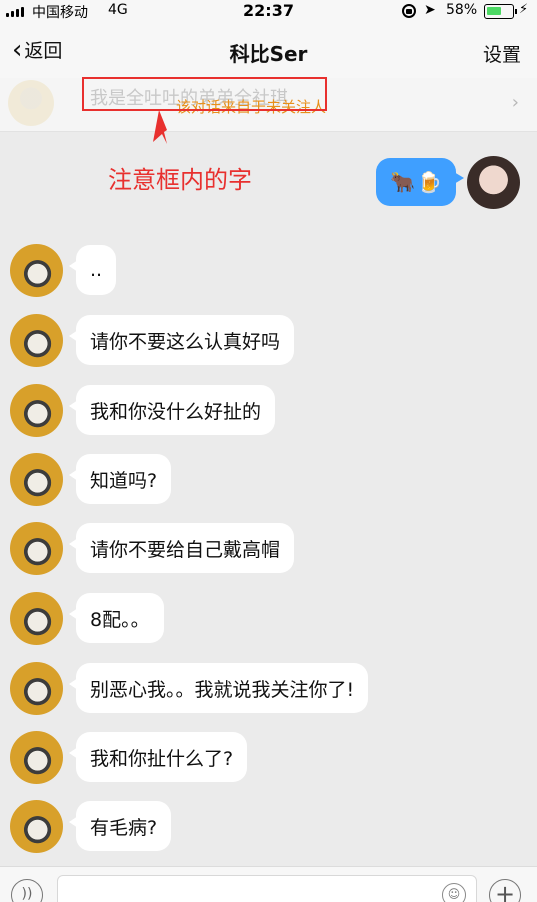  Describe the element at coordinates (268, 54) in the screenshot. I see `chat-title: 科比Ser` at that location.